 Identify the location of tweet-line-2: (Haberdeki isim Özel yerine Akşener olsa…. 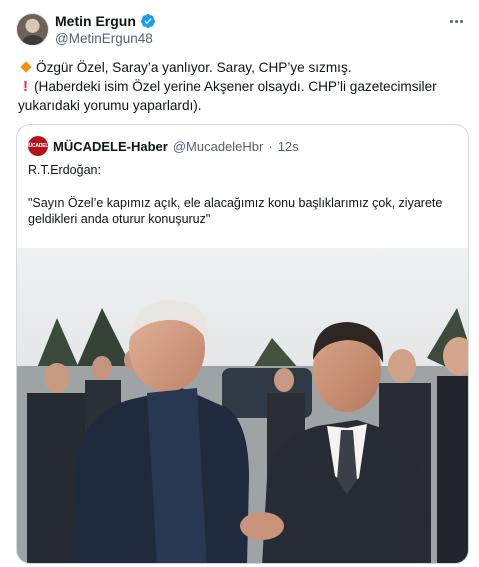
(235, 86).